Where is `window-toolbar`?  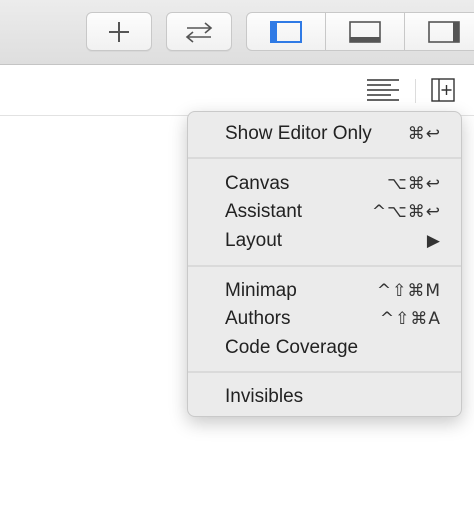
window-toolbar is located at coordinates (237, 32).